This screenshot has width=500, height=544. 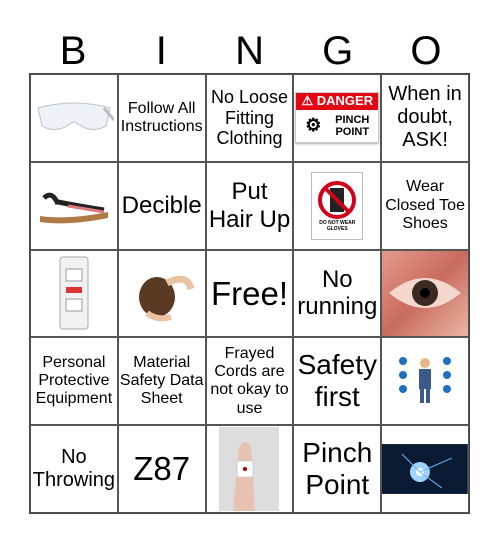 I want to click on outlet-icon, so click(x=74, y=293).